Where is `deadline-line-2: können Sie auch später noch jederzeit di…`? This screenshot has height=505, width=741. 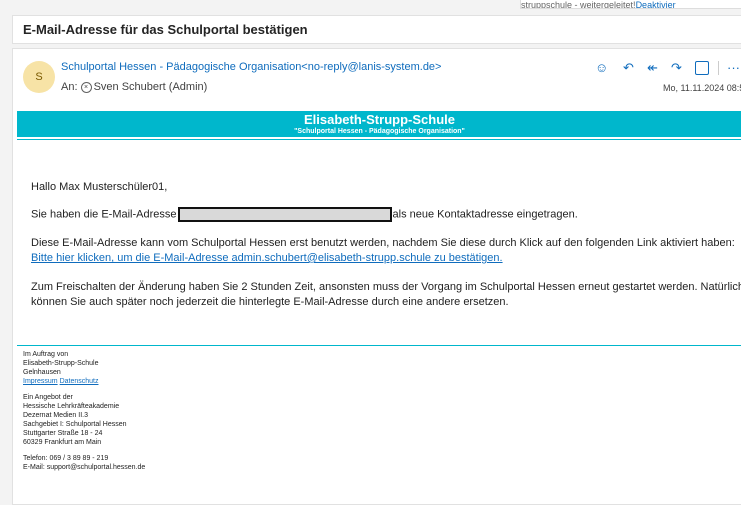 deadline-line-2: können Sie auch später noch jederzeit di… is located at coordinates (270, 302).